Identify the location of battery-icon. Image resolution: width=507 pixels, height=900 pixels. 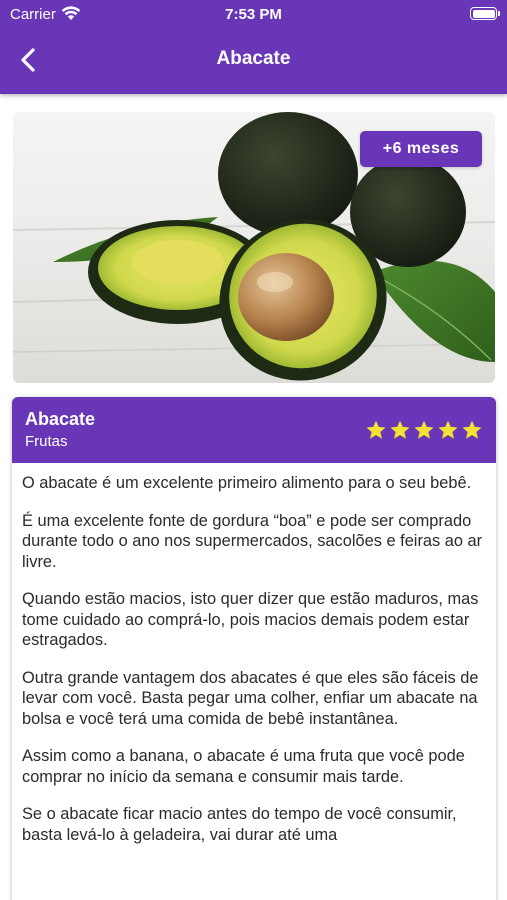
(485, 13).